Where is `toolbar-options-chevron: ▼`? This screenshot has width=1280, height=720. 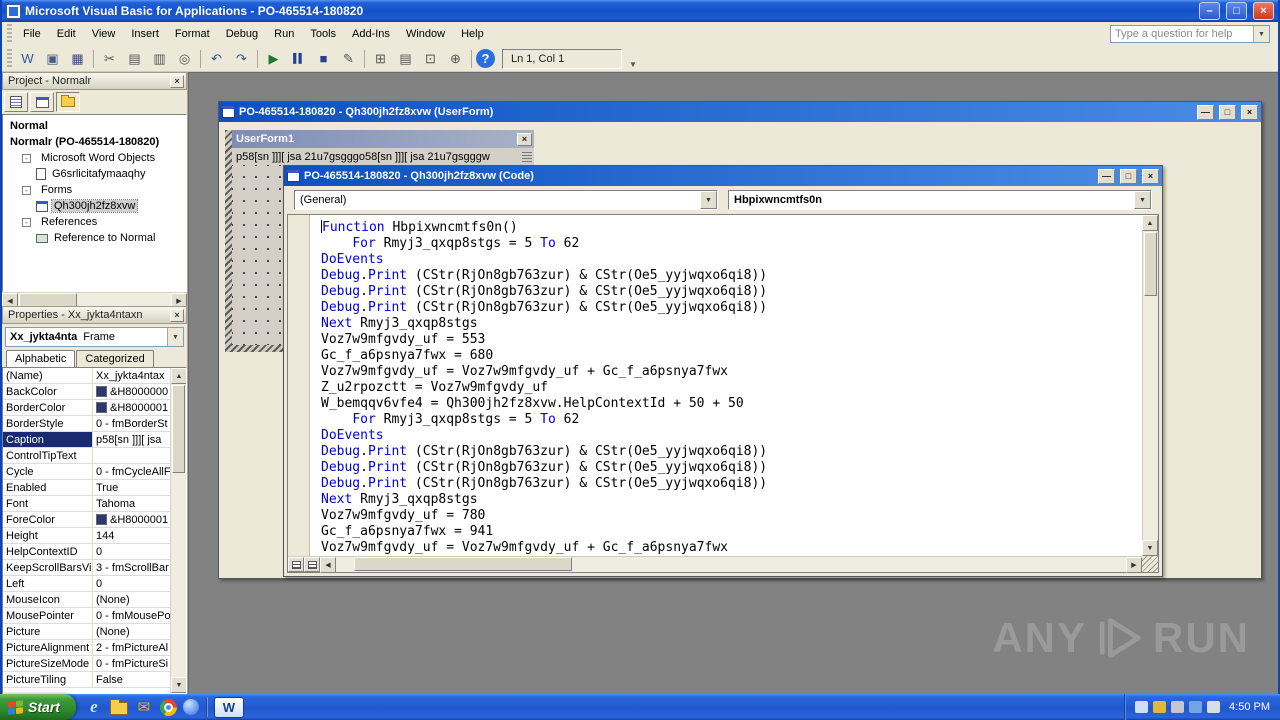
toolbar-options-chevron: ▼ is located at coordinates (633, 58).